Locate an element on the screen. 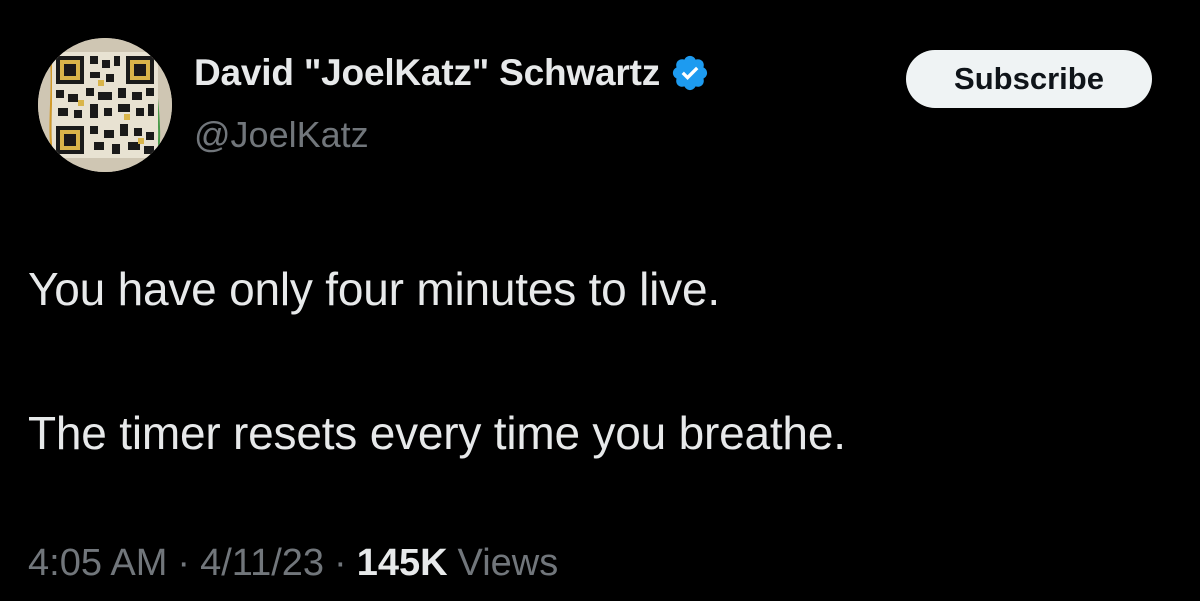  display-name: David "JoelKatz" Schwartz is located at coordinates (427, 73).